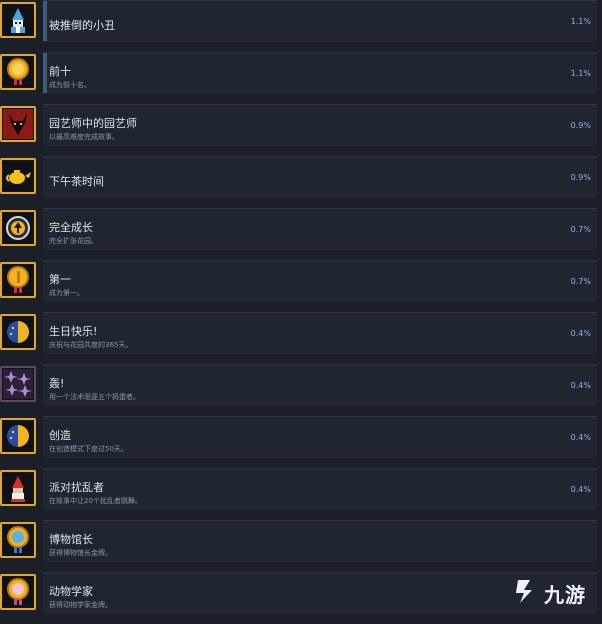 Image resolution: width=602 pixels, height=624 pixels. I want to click on achievement-description: 成为前十名。, so click(70, 85).